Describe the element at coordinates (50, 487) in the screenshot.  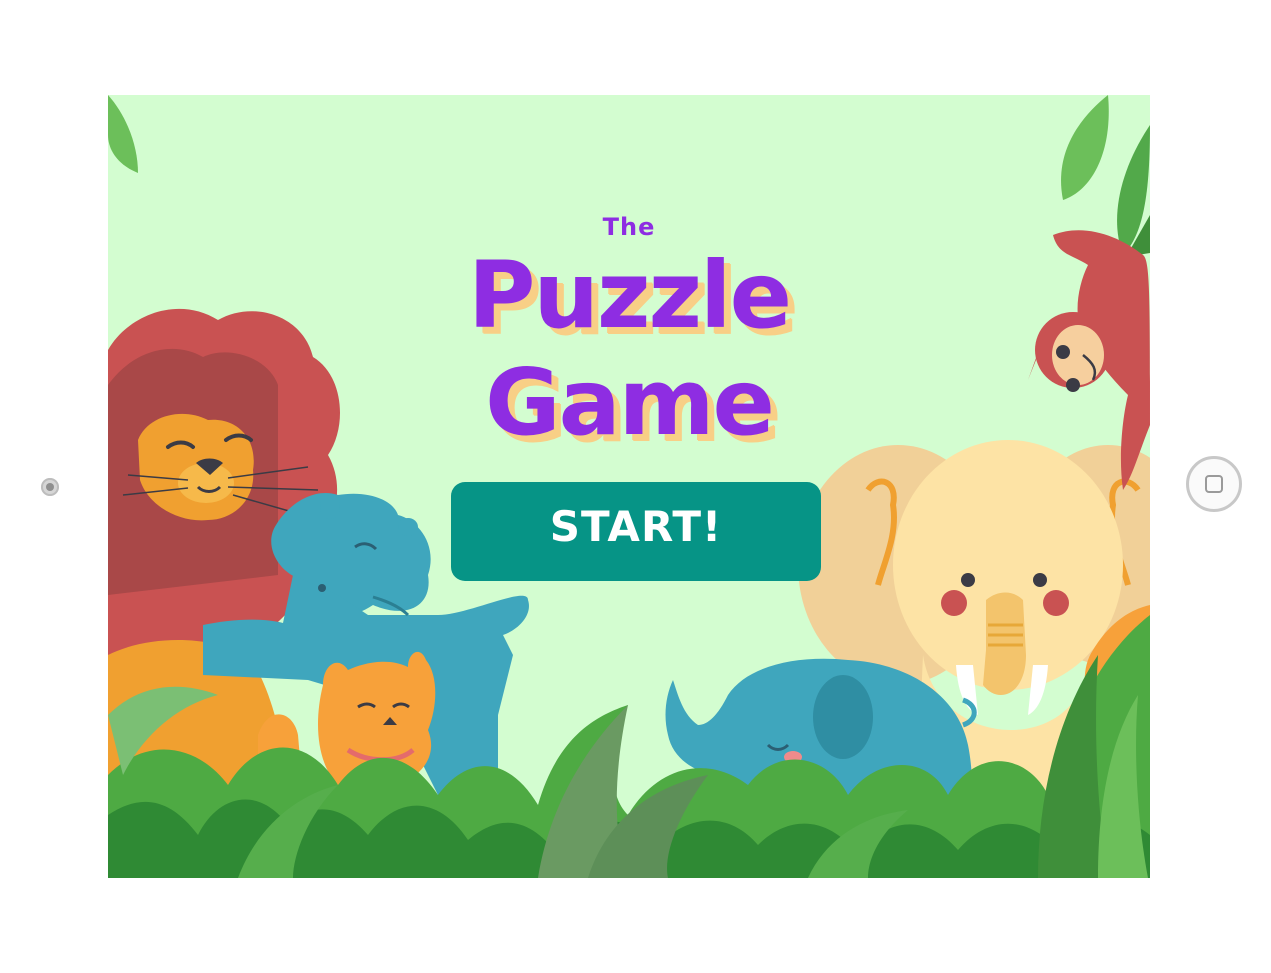
I see `camera-icon` at that location.